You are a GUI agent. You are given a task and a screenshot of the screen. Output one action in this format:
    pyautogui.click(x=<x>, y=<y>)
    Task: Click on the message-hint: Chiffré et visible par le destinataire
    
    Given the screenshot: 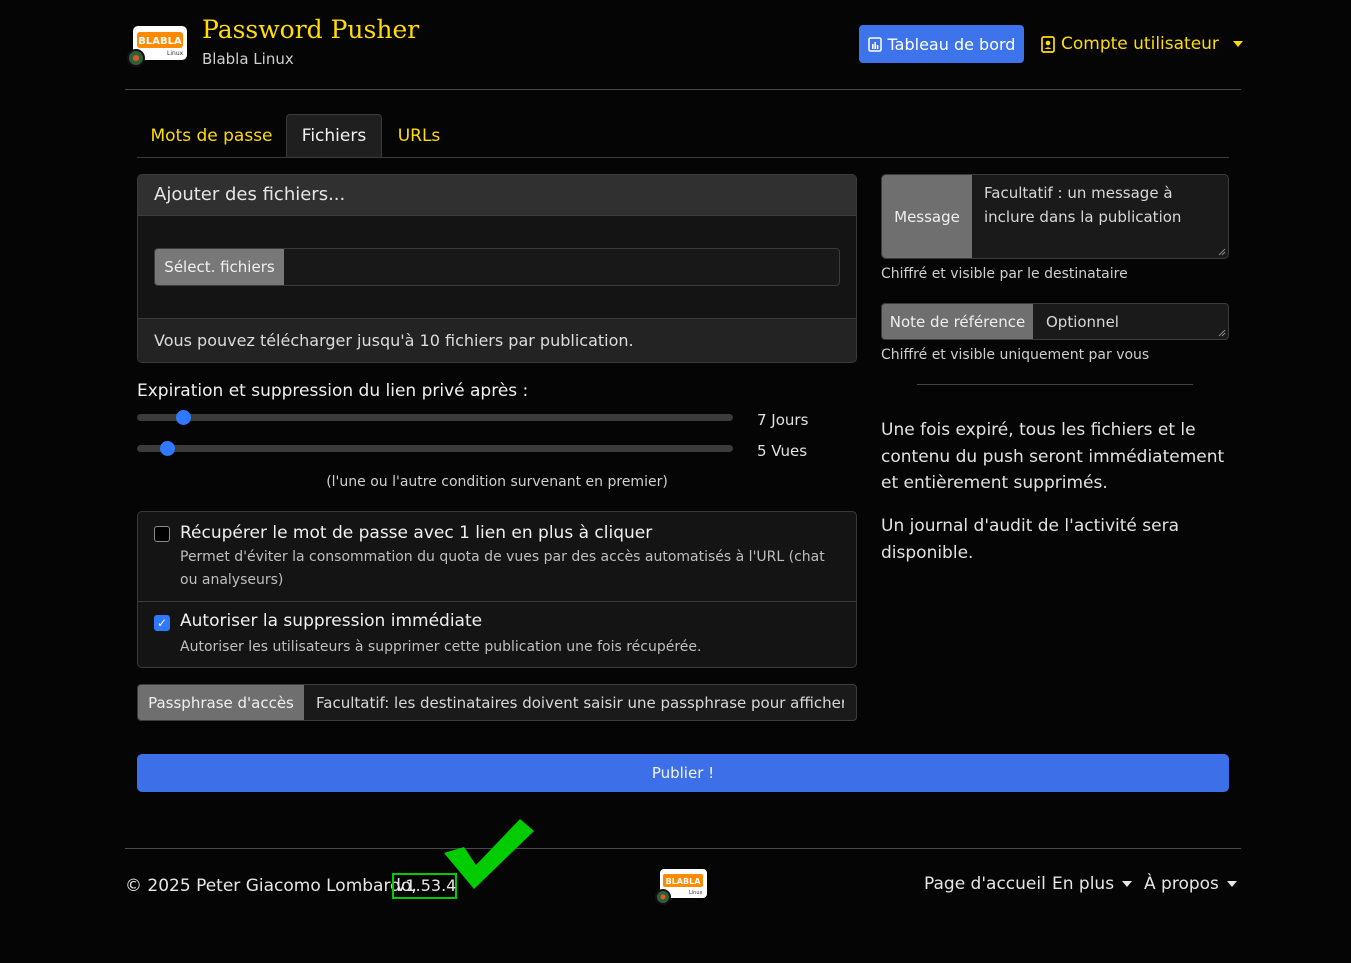 What is the action you would take?
    pyautogui.click(x=1004, y=274)
    